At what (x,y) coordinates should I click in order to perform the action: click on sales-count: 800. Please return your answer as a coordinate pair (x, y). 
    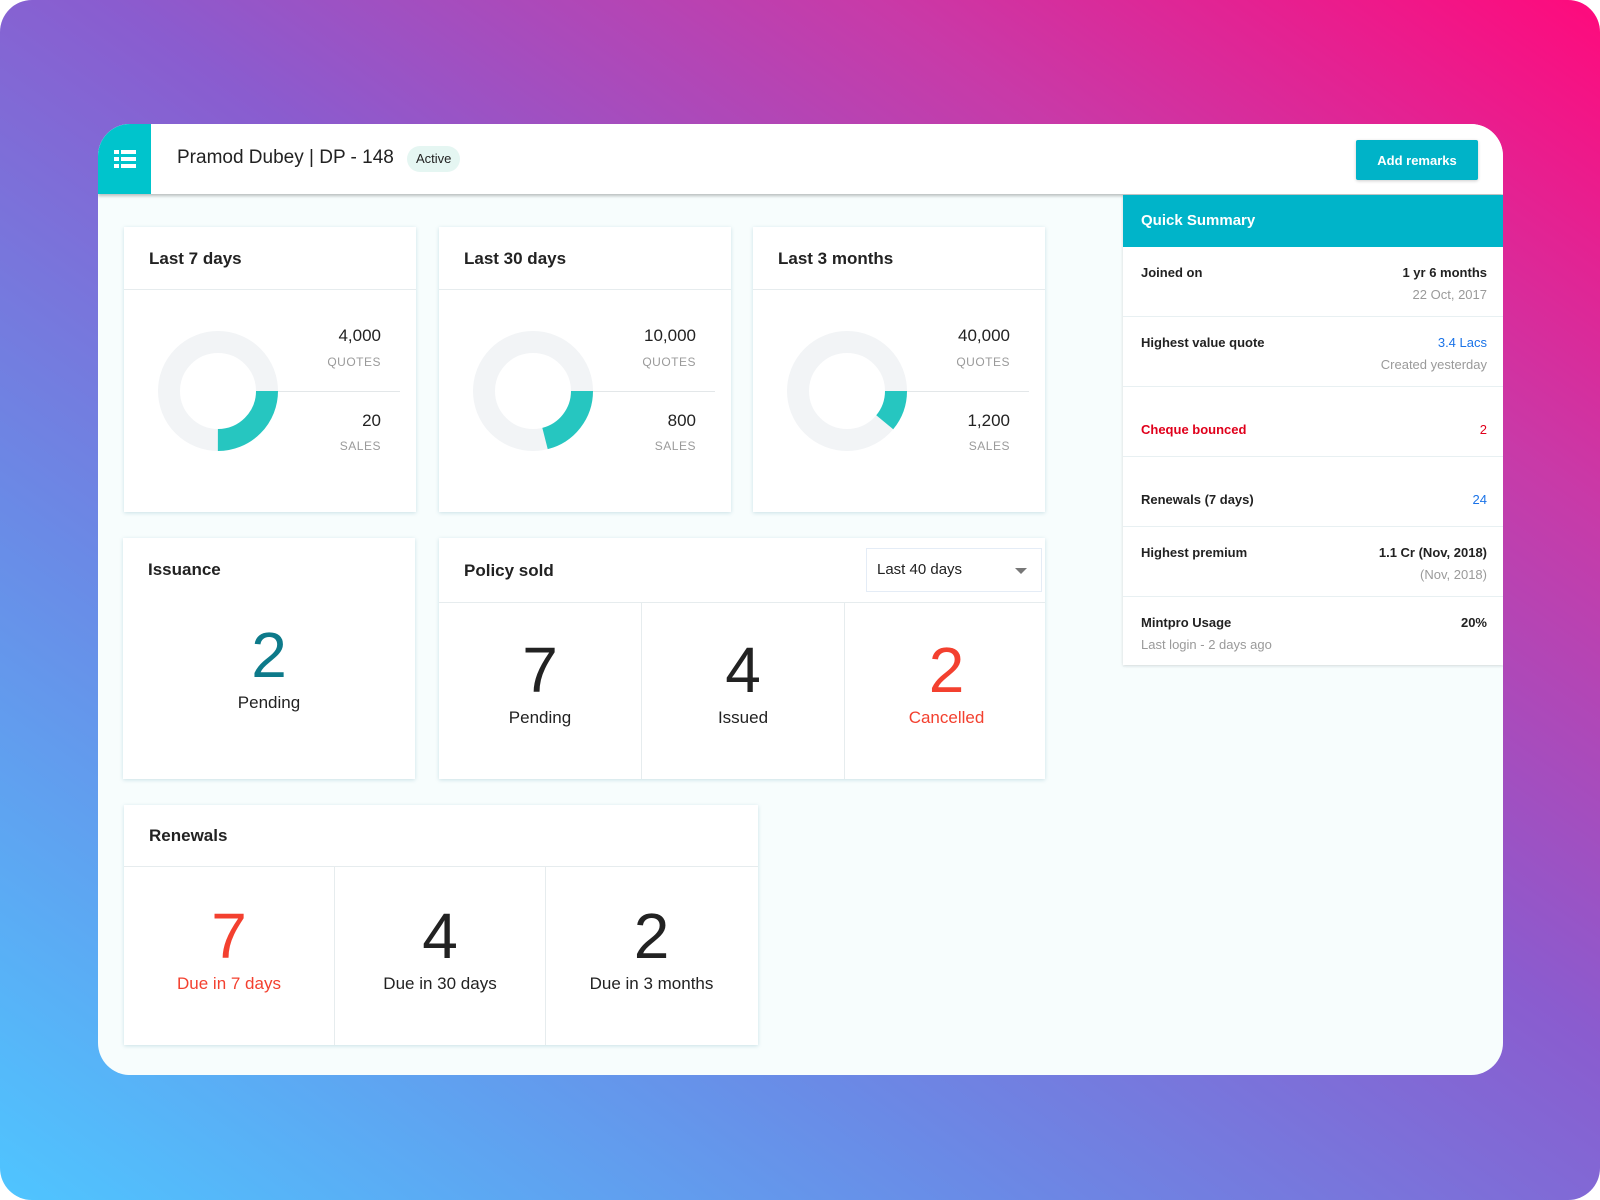
    Looking at the image, I should click on (681, 420).